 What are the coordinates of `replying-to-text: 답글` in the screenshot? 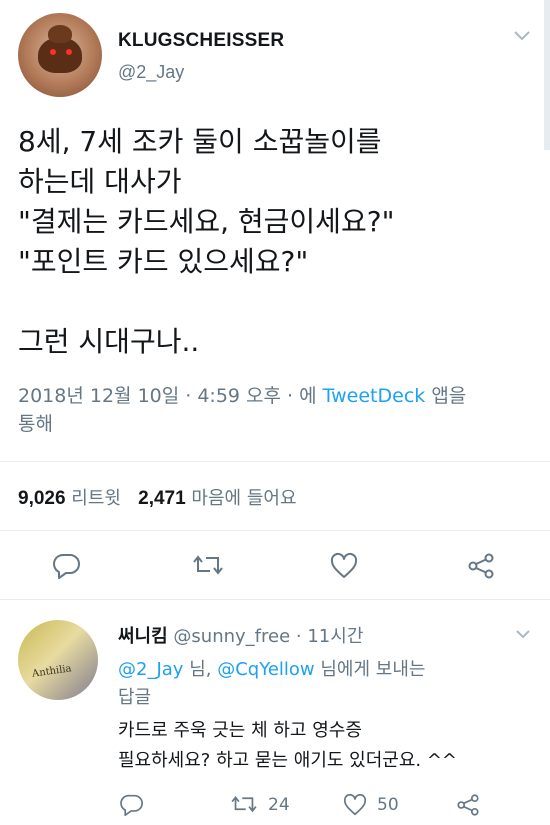 It's located at (135, 697).